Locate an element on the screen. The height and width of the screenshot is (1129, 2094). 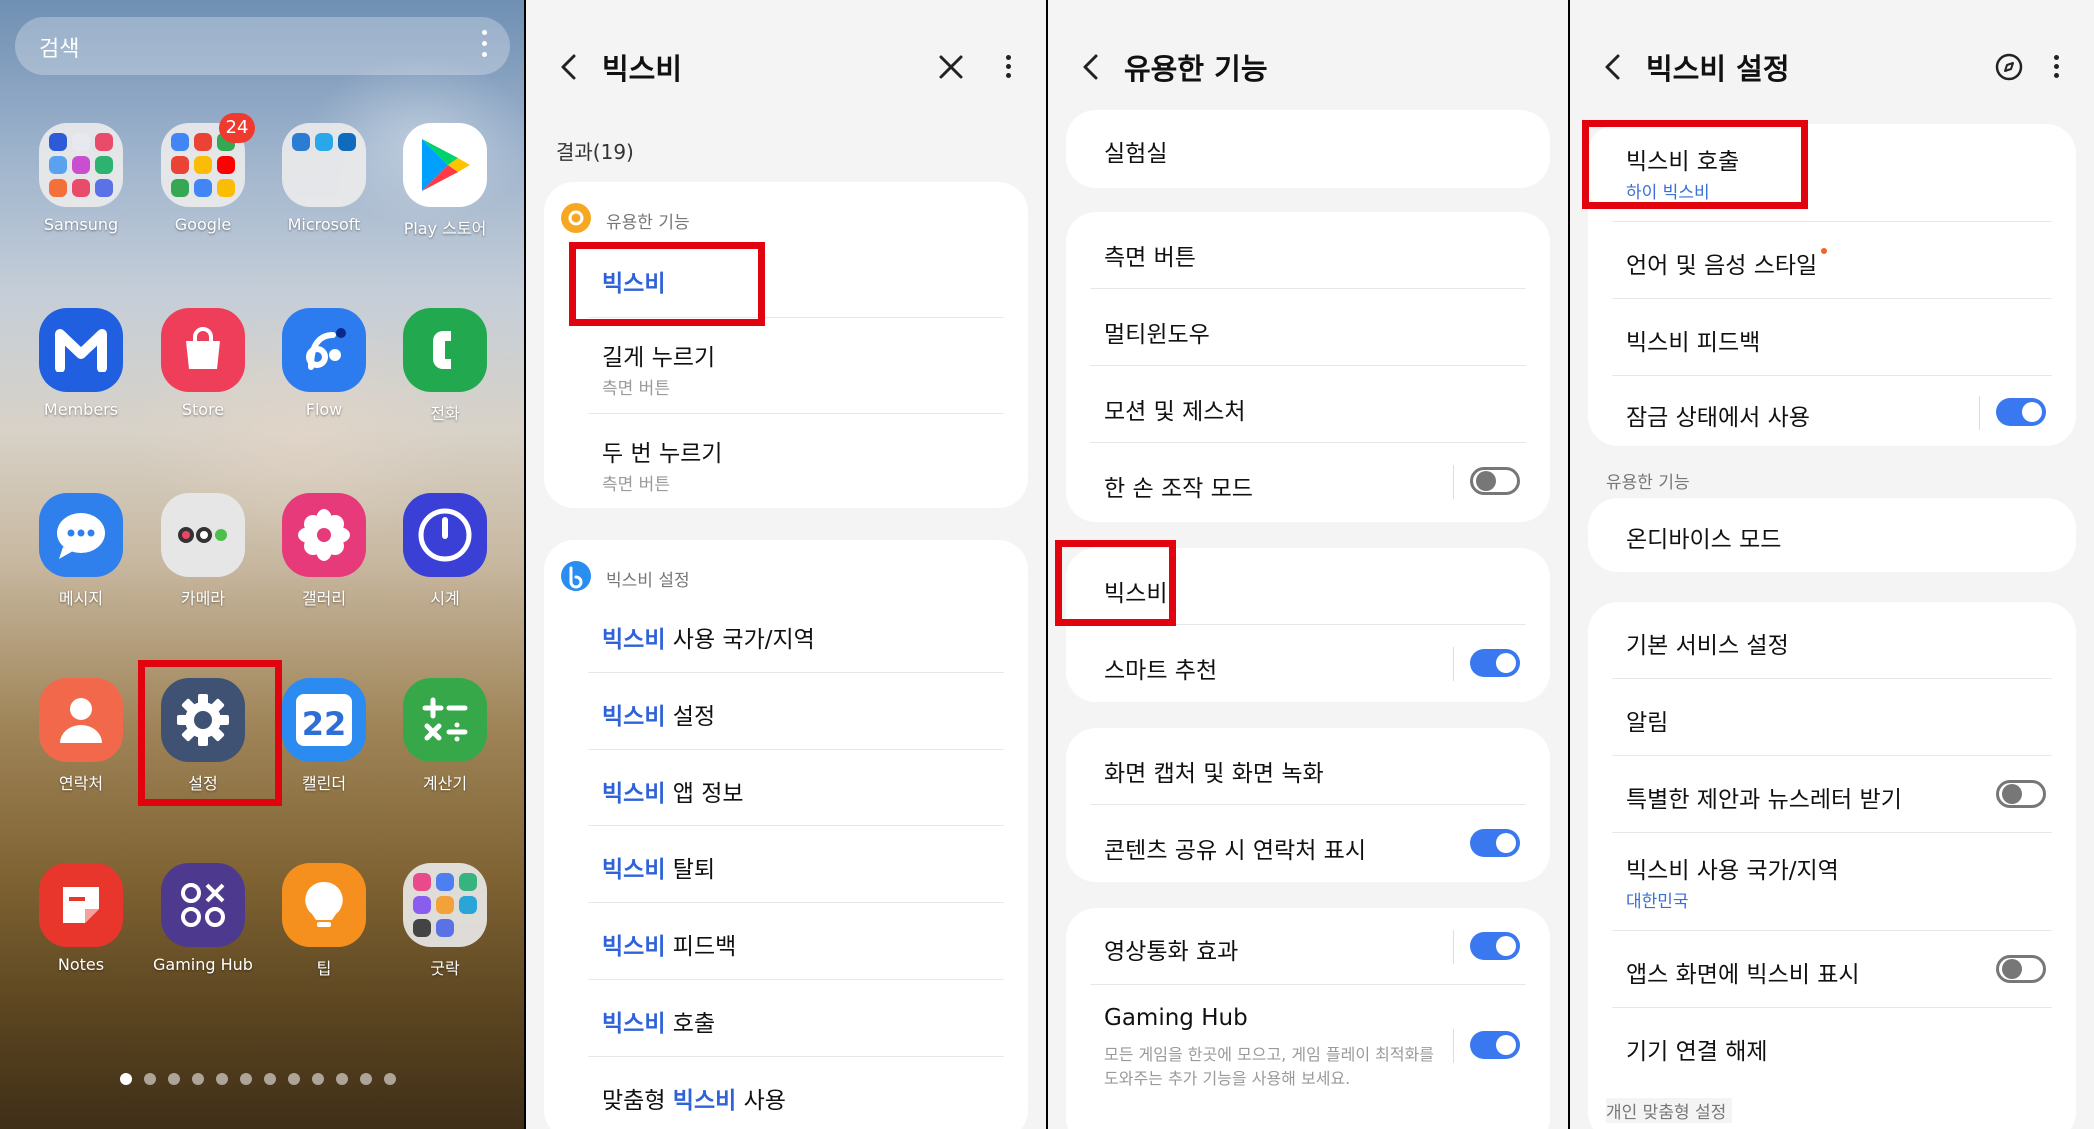
app-gaming-hub: Gaming Hub is located at coordinates (203, 918).